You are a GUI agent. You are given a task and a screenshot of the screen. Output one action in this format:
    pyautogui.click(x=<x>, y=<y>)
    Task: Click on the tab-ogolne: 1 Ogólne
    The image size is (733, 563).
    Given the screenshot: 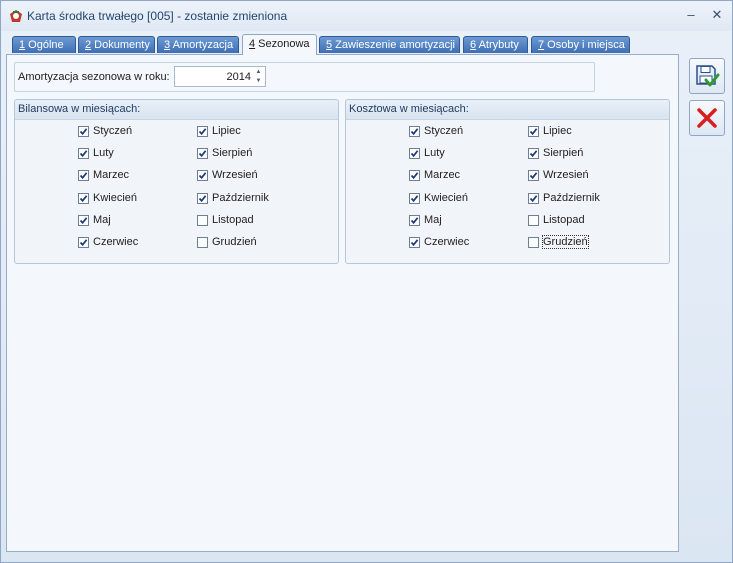 What is the action you would take?
    pyautogui.click(x=44, y=44)
    